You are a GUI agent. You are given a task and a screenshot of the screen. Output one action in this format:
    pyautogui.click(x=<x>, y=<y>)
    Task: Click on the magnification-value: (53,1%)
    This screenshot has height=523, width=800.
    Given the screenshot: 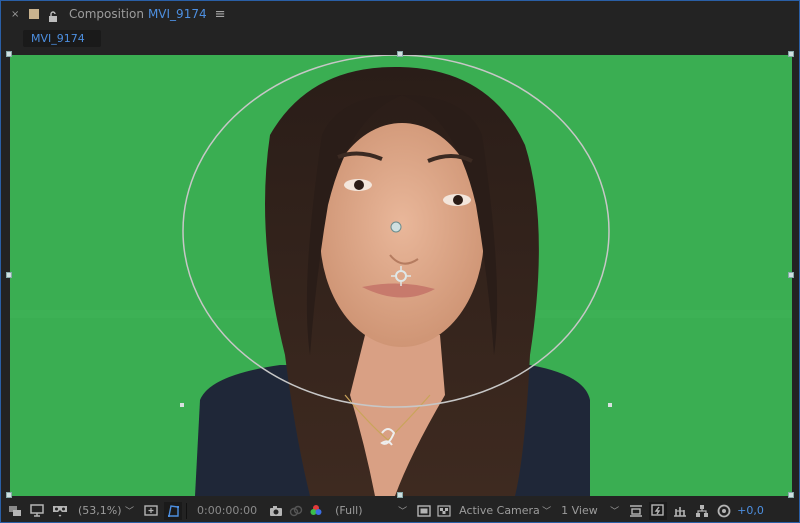 What is the action you would take?
    pyautogui.click(x=100, y=510)
    